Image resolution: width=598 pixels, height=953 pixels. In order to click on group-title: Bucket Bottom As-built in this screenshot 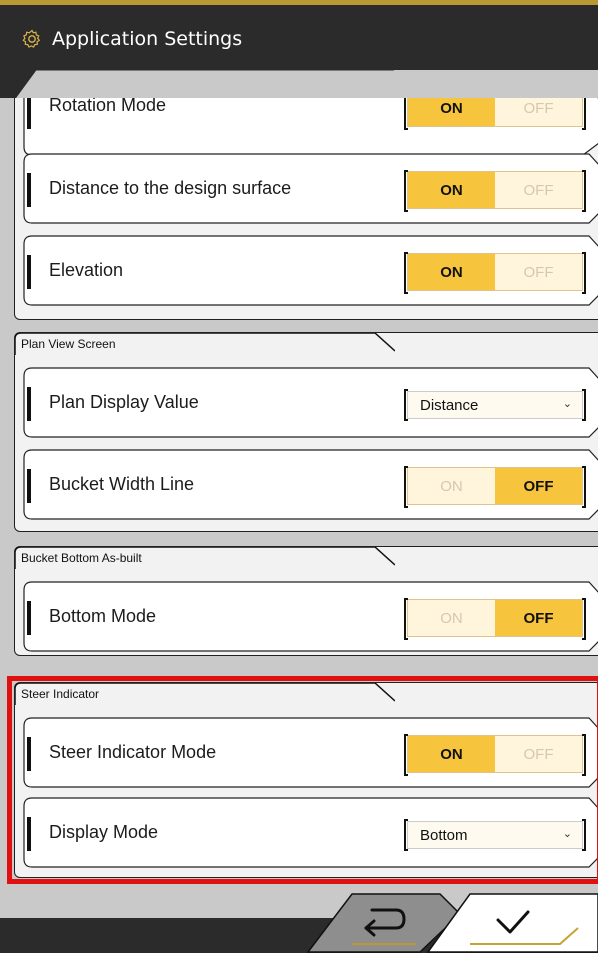, I will do `click(81, 558)`.